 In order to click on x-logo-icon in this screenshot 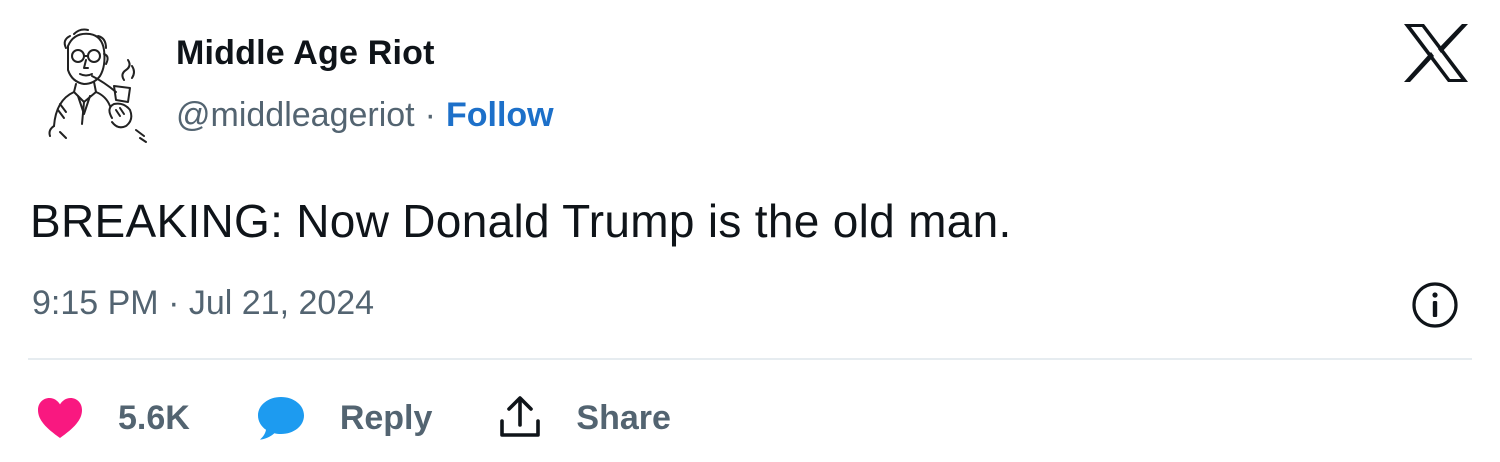, I will do `click(1436, 53)`.